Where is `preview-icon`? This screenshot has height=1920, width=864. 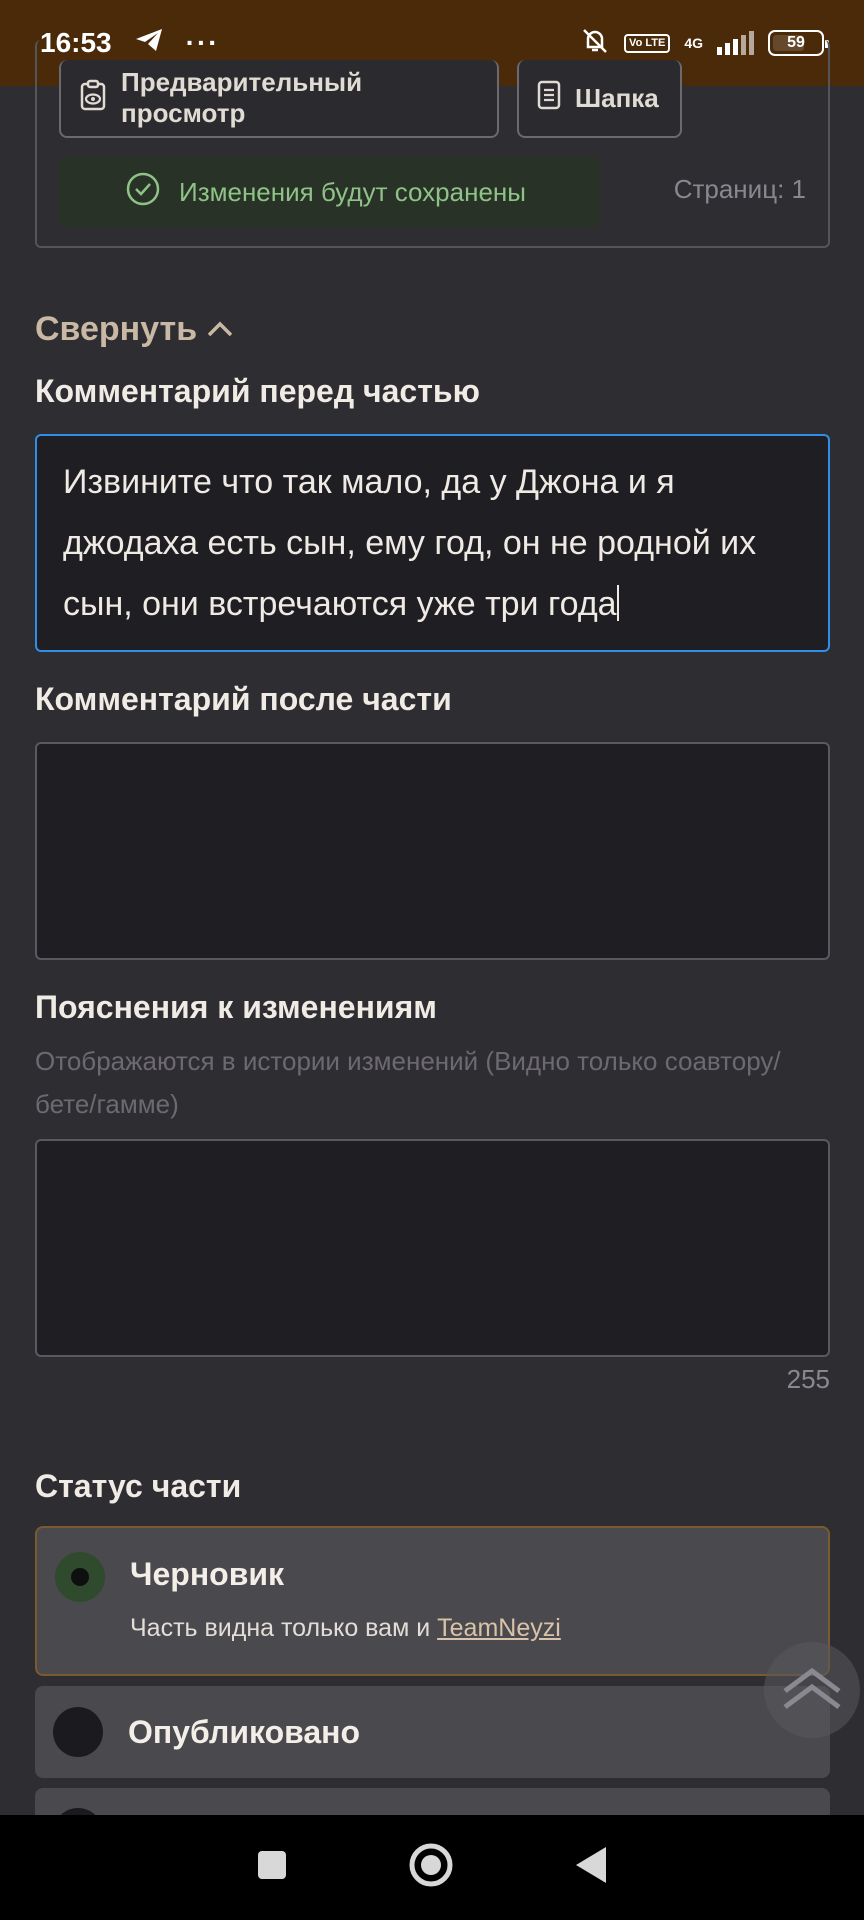 preview-icon is located at coordinates (93, 98).